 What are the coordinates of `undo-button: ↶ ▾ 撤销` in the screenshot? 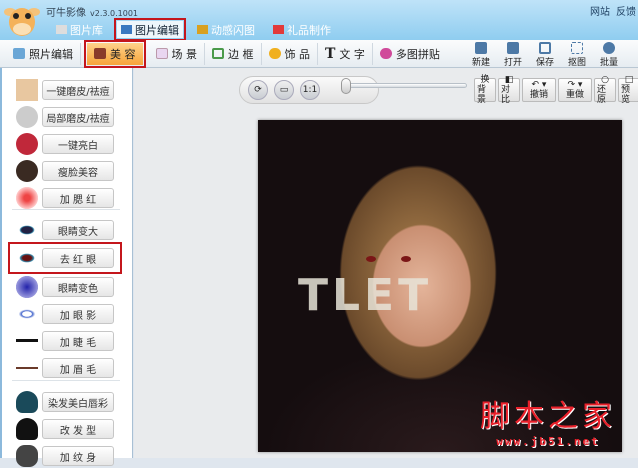 It's located at (539, 90).